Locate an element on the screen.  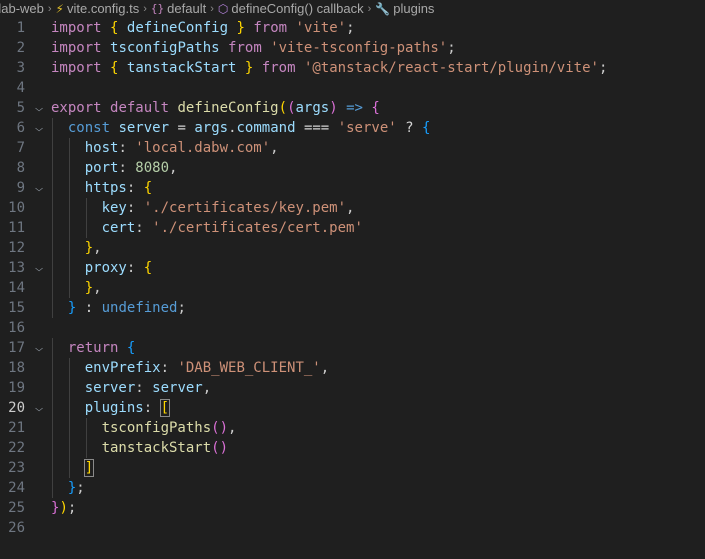
code-line: 22 tanstackStart() is located at coordinates (352, 448).